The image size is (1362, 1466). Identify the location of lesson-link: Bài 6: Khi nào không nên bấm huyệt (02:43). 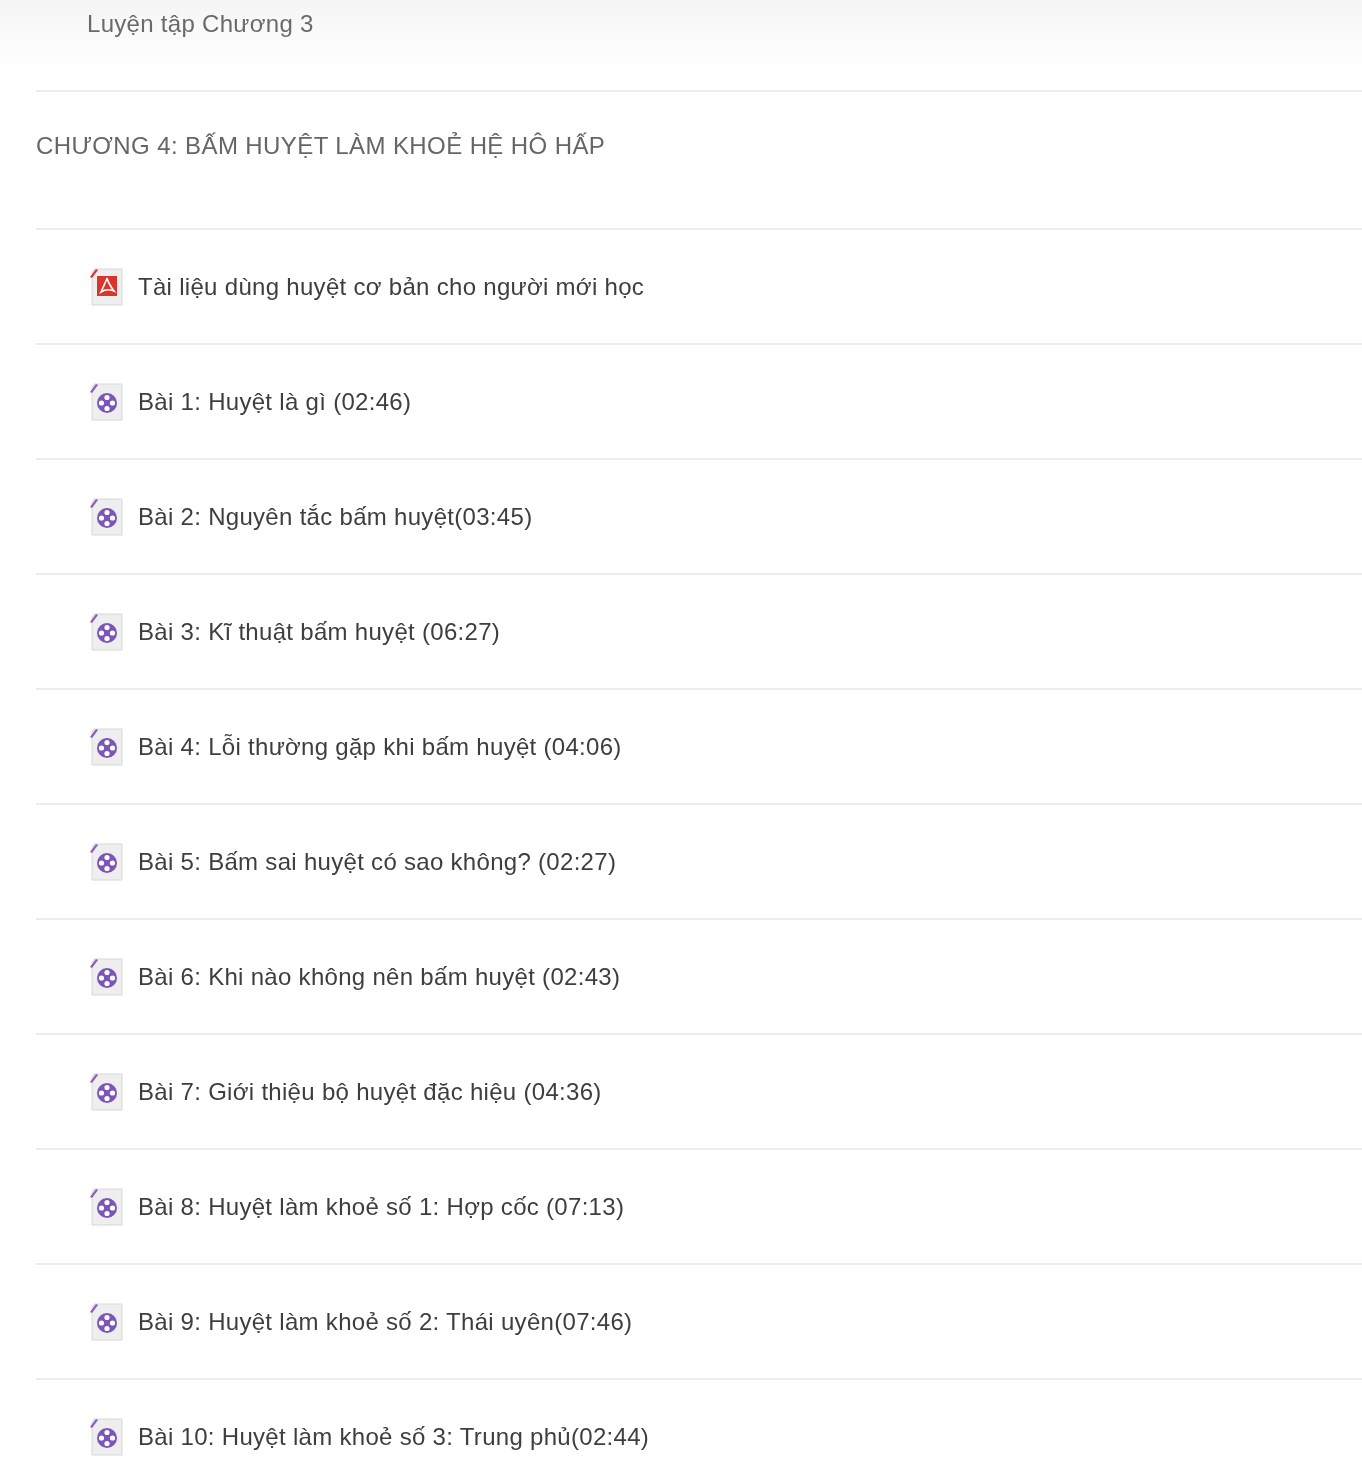
(379, 976).